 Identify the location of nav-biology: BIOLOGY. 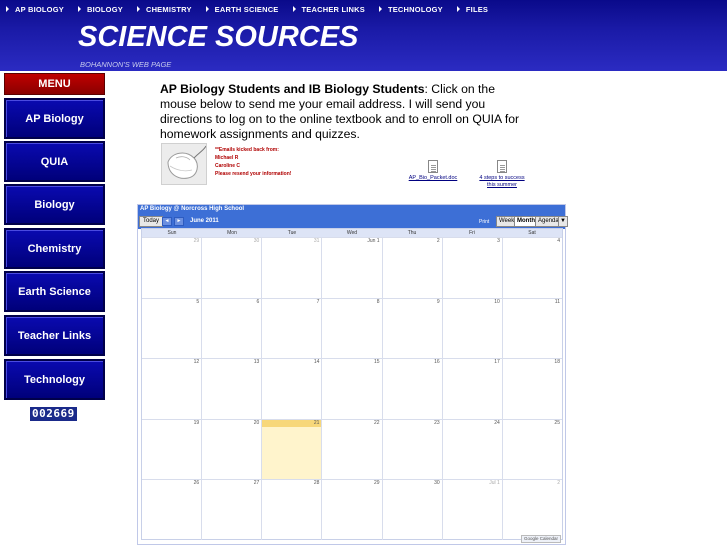
(100, 9).